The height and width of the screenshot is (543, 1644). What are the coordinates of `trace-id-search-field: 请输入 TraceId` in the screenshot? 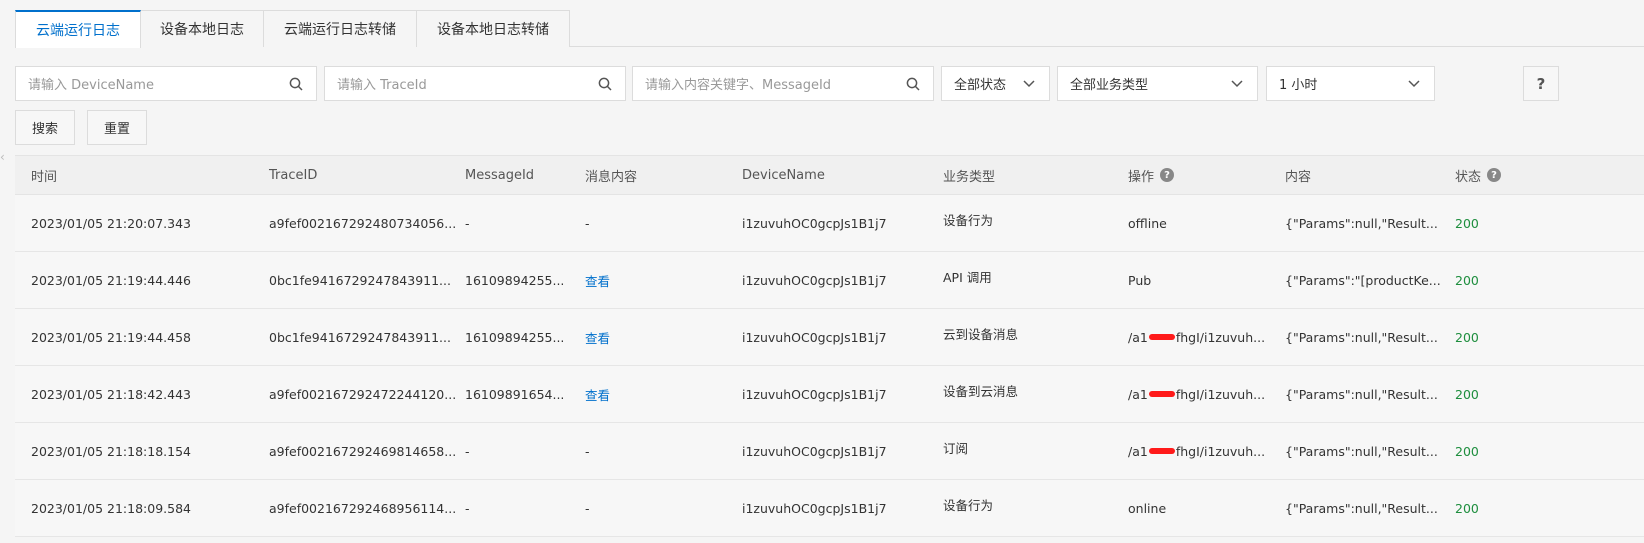 It's located at (475, 83).